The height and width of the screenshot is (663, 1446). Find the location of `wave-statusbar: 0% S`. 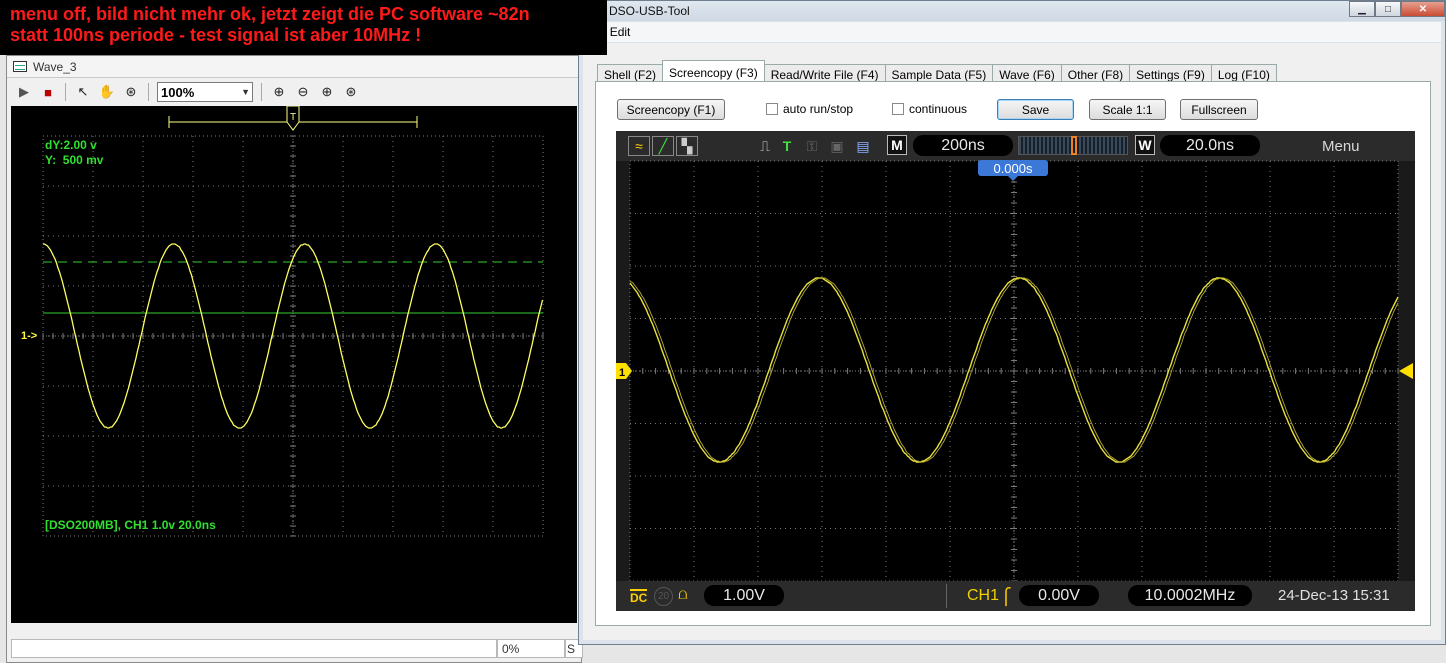

wave-statusbar: 0% S is located at coordinates (295, 643).